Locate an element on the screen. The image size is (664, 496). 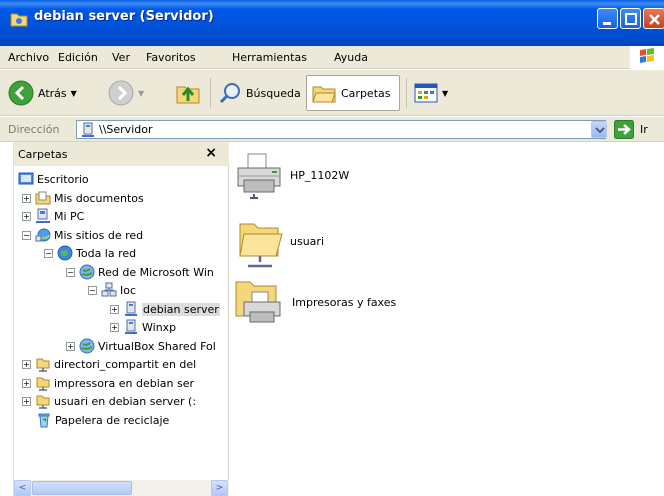
address-input: \\Servidor is located at coordinates (341, 129).